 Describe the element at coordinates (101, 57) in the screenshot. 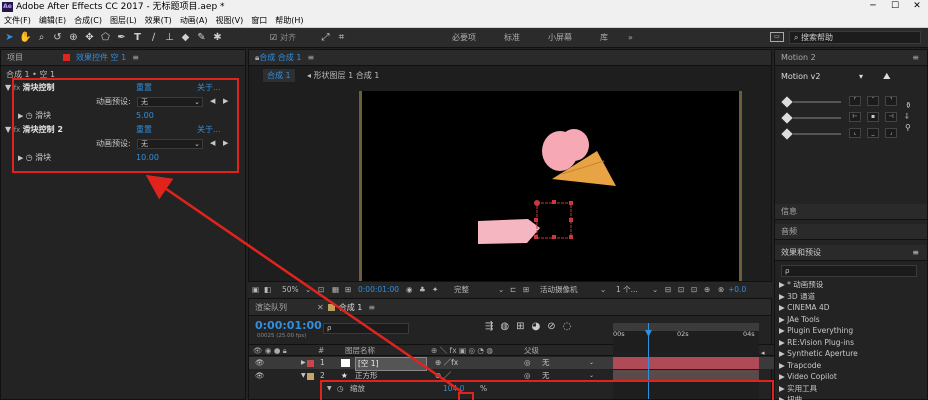

I see `tab-effect-controls: 效果控件 空 1` at that location.